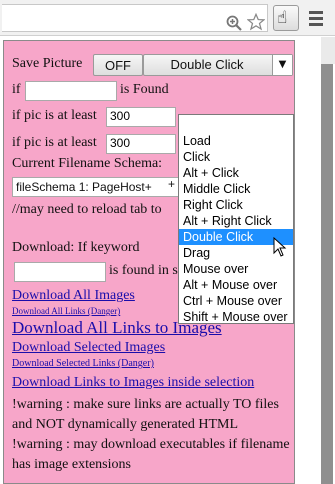 The height and width of the screenshot is (484, 335). Describe the element at coordinates (16, 89) in the screenshot. I see `if-label: if` at that location.